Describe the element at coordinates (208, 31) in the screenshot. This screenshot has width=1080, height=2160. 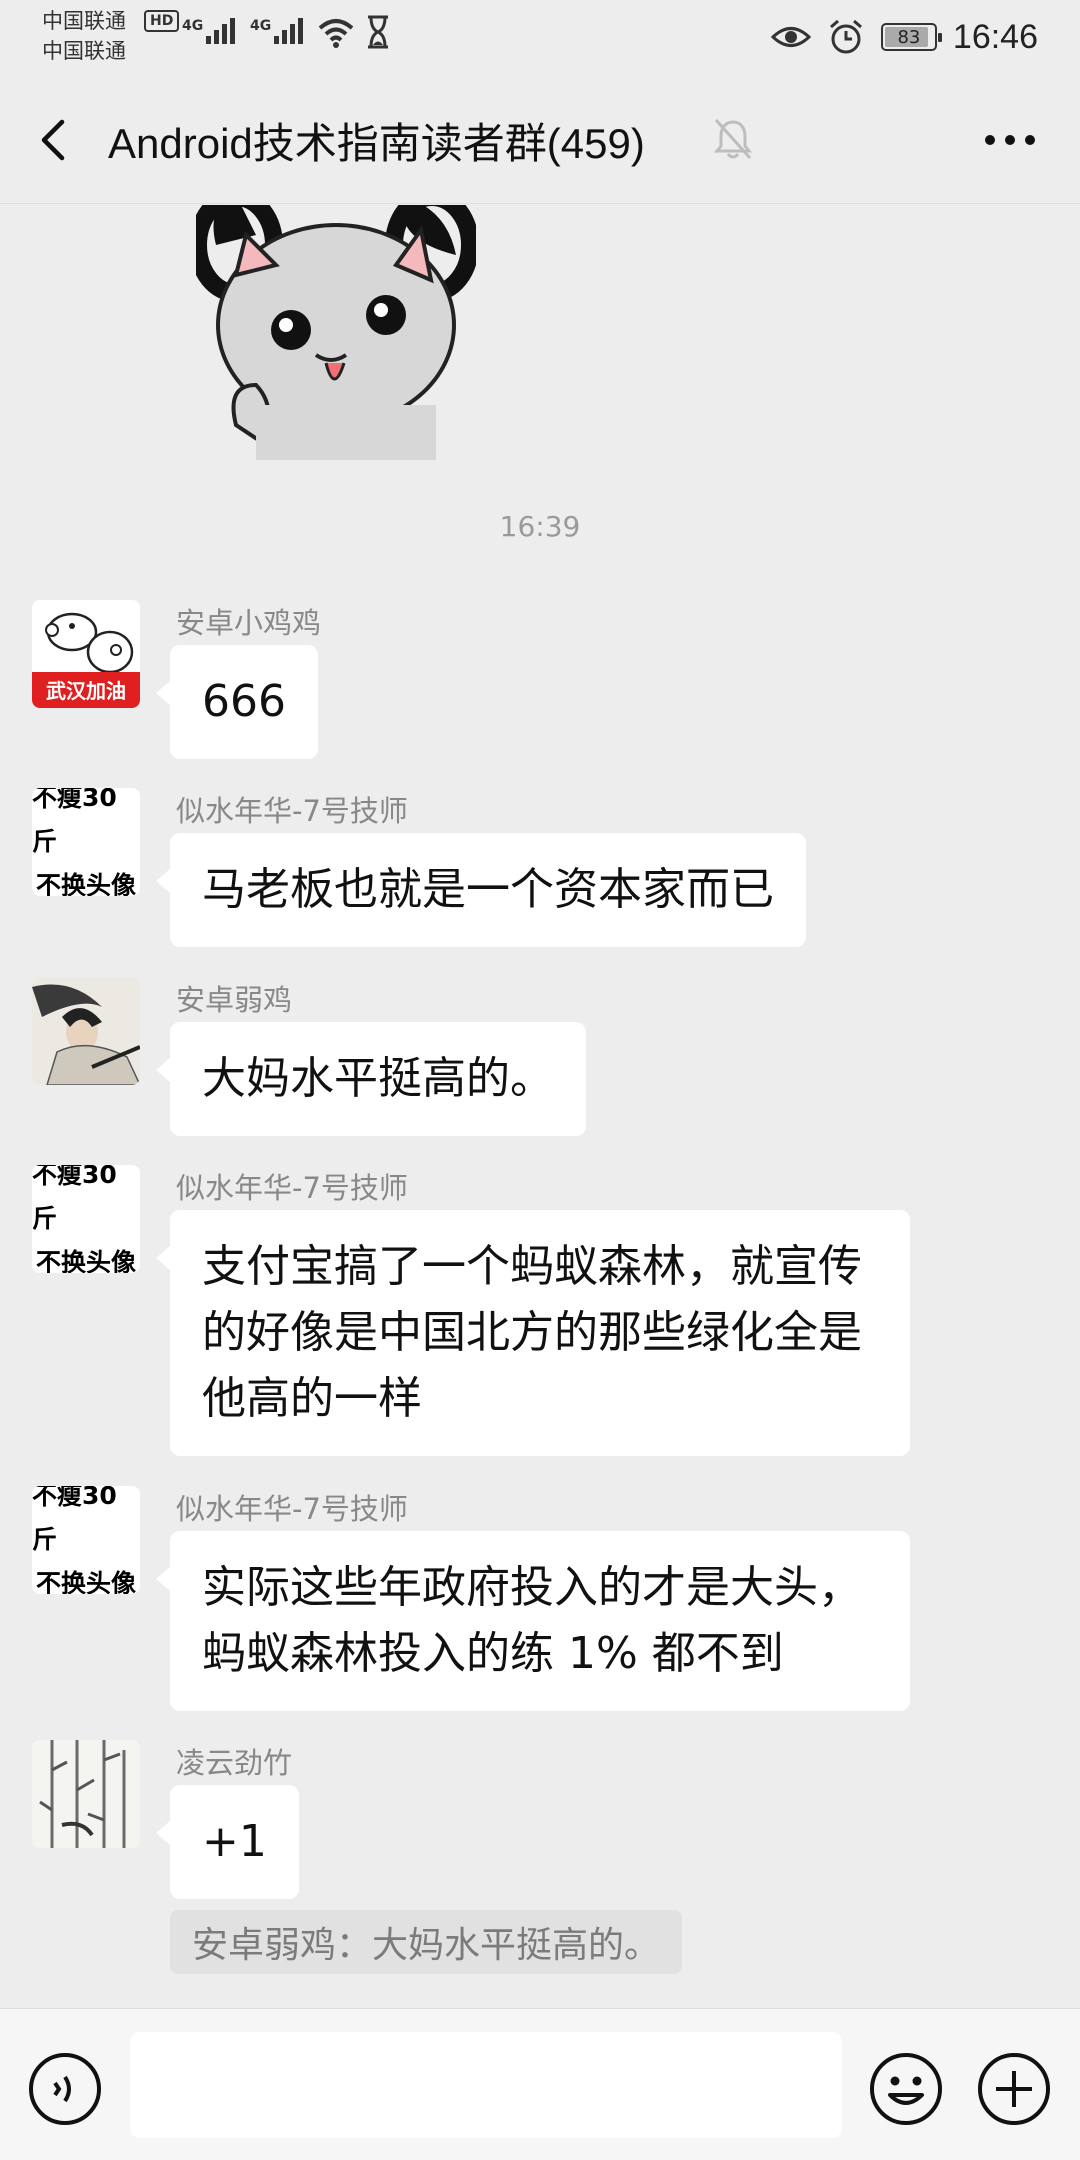
I see `signal-strength-icon-1: 4G` at that location.